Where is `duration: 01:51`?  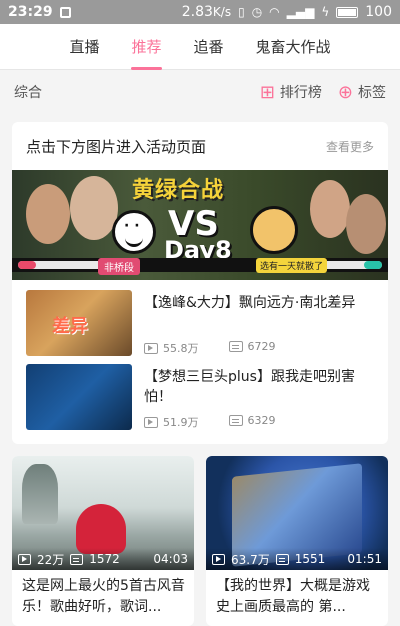
duration: 01:51 is located at coordinates (364, 559).